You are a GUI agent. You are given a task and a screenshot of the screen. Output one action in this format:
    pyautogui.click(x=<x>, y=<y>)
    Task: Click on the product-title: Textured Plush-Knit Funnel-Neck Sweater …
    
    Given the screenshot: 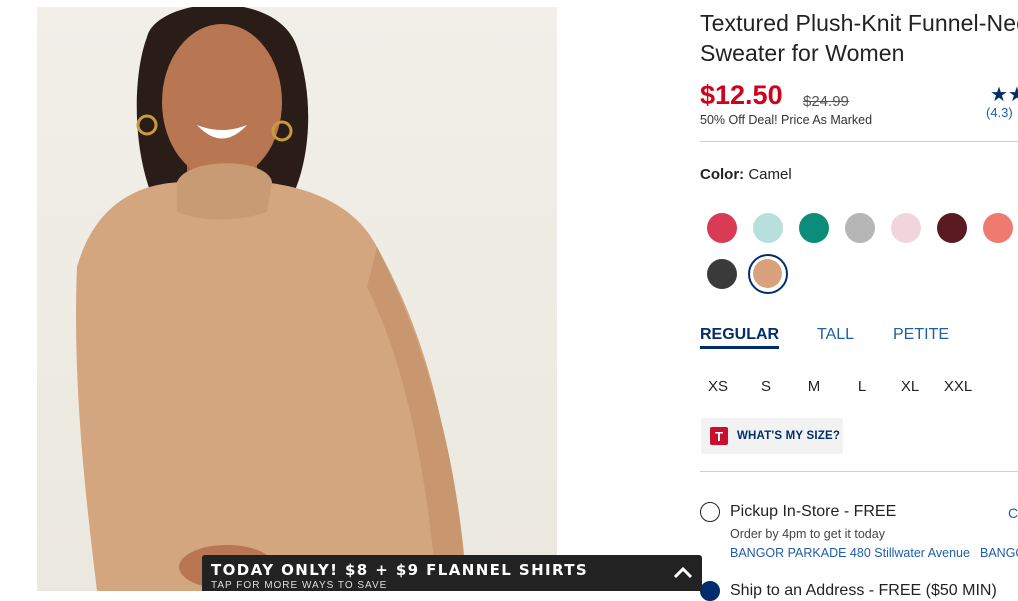 What is the action you would take?
    pyautogui.click(x=859, y=38)
    